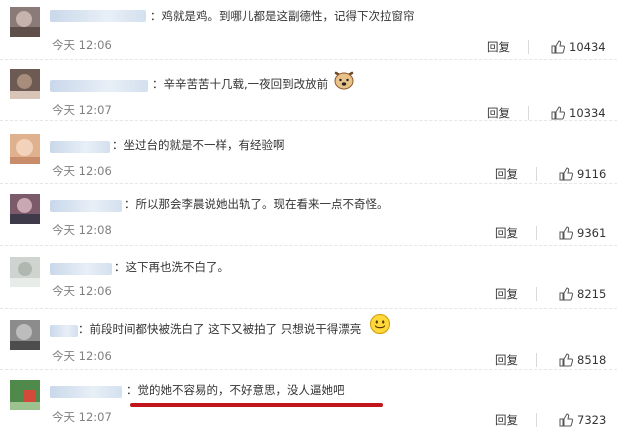 The height and width of the screenshot is (438, 617). What do you see at coordinates (592, 294) in the screenshot?
I see `like-count: 8215` at bounding box center [592, 294].